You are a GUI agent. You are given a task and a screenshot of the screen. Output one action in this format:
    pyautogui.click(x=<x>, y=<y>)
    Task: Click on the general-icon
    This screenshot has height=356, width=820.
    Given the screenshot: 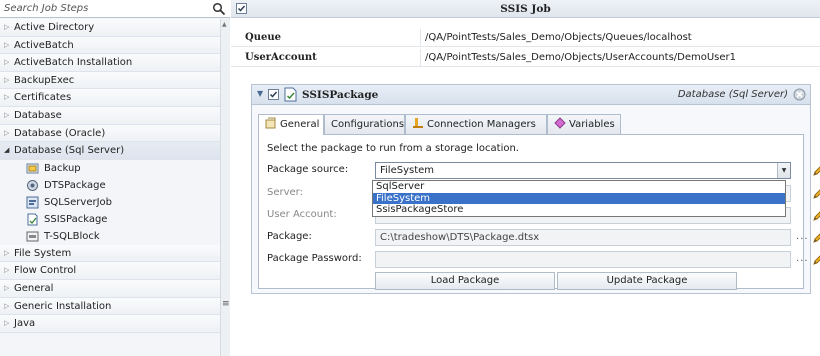 What is the action you would take?
    pyautogui.click(x=270, y=123)
    